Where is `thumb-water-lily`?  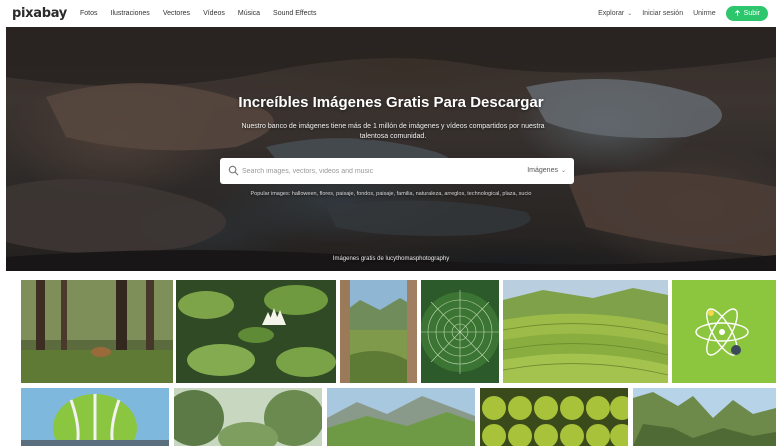 thumb-water-lily is located at coordinates (256, 331).